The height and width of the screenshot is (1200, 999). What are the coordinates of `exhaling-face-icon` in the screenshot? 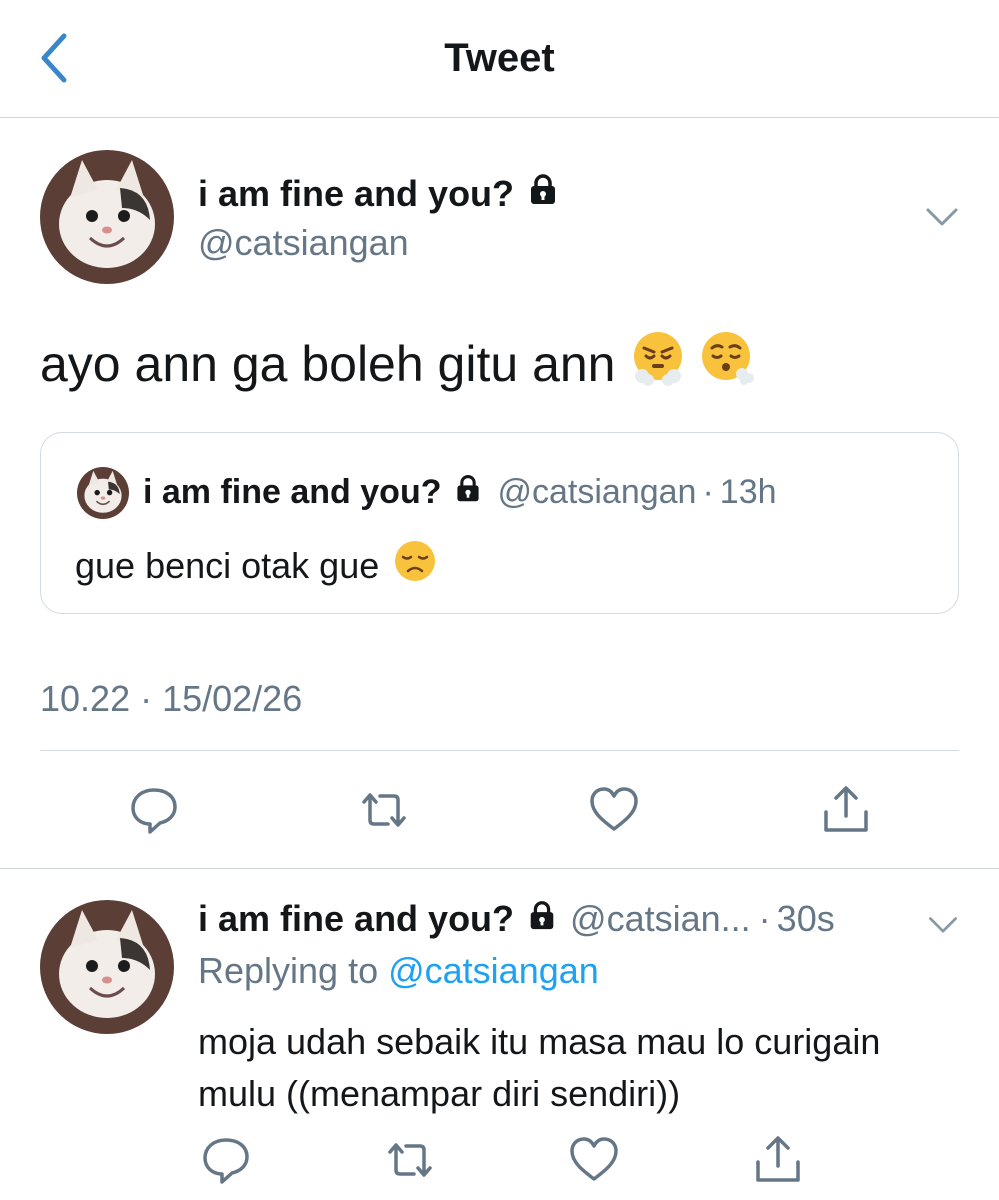 It's located at (728, 364).